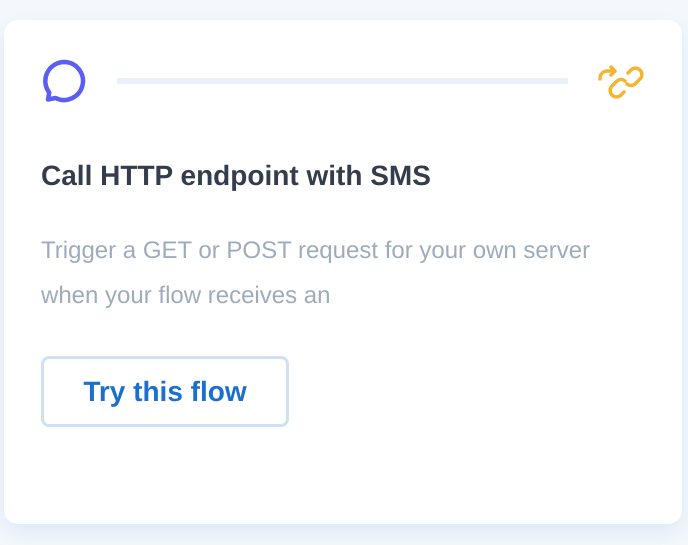  What do you see at coordinates (165, 391) in the screenshot?
I see `try-flow-button: Try this flow` at bounding box center [165, 391].